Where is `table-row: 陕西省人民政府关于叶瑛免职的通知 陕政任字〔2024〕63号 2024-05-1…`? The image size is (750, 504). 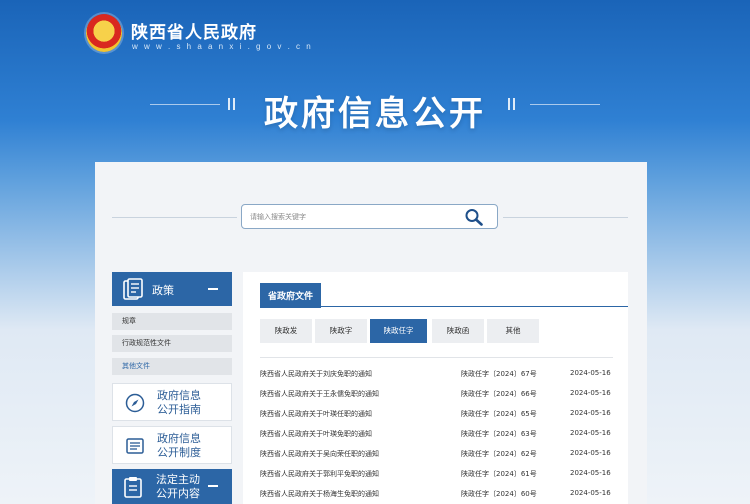
table-row: 陕西省人民政府关于叶瑛免职的通知 陕政任字〔2024〕63号 2024-05-1… is located at coordinates (436, 436).